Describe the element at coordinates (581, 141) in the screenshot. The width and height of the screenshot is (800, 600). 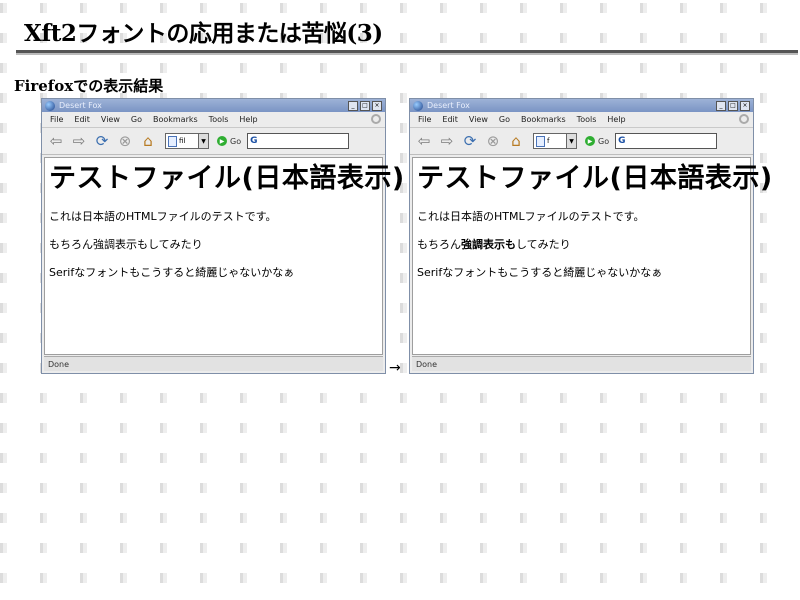
I see `navigation-toolbar: ⇦ ⇨ ⟳ ⊗ ⌂ f ▼ ▶ Go G` at that location.